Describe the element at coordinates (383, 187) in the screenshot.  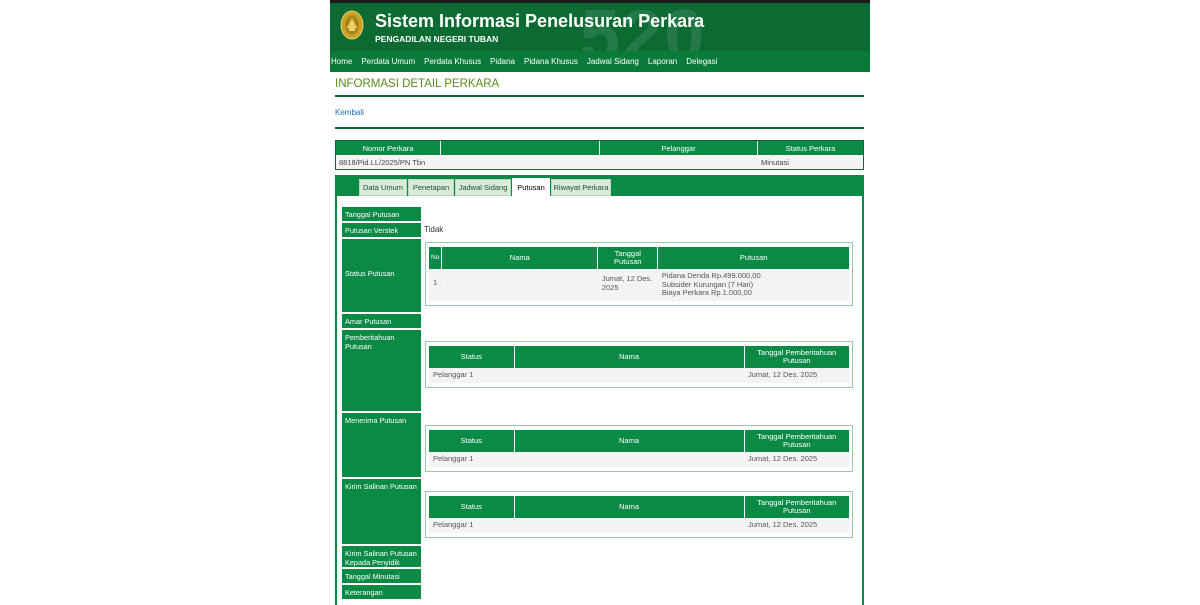
I see `tab-data-umum: Data Umum` at that location.